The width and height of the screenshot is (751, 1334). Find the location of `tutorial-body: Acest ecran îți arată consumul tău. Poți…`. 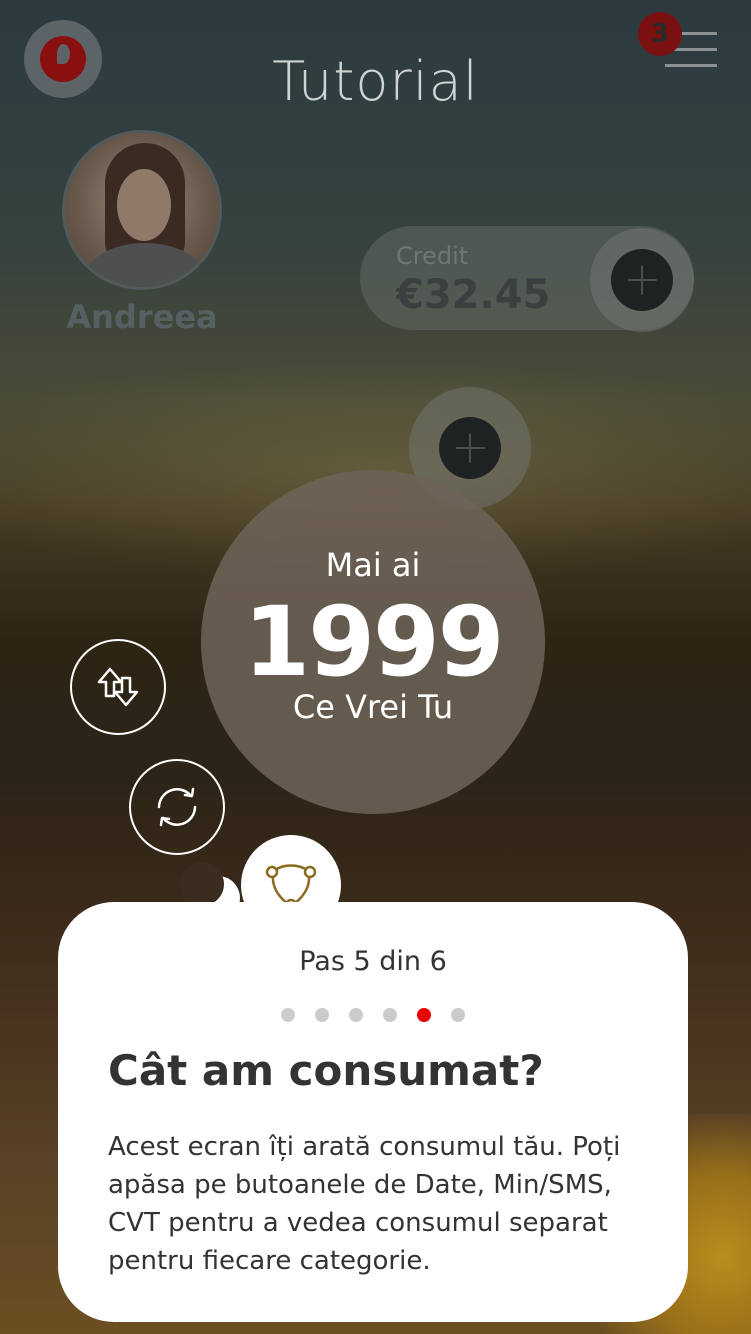

tutorial-body: Acest ecran îți arată consumul tău. Poți… is located at coordinates (364, 1204).